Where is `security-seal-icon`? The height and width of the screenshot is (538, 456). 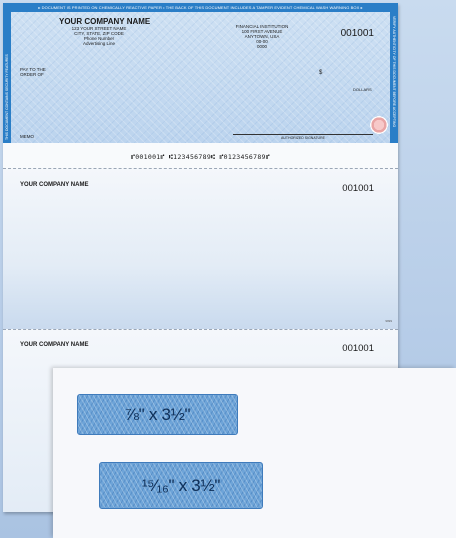
security-seal-icon is located at coordinates (379, 125).